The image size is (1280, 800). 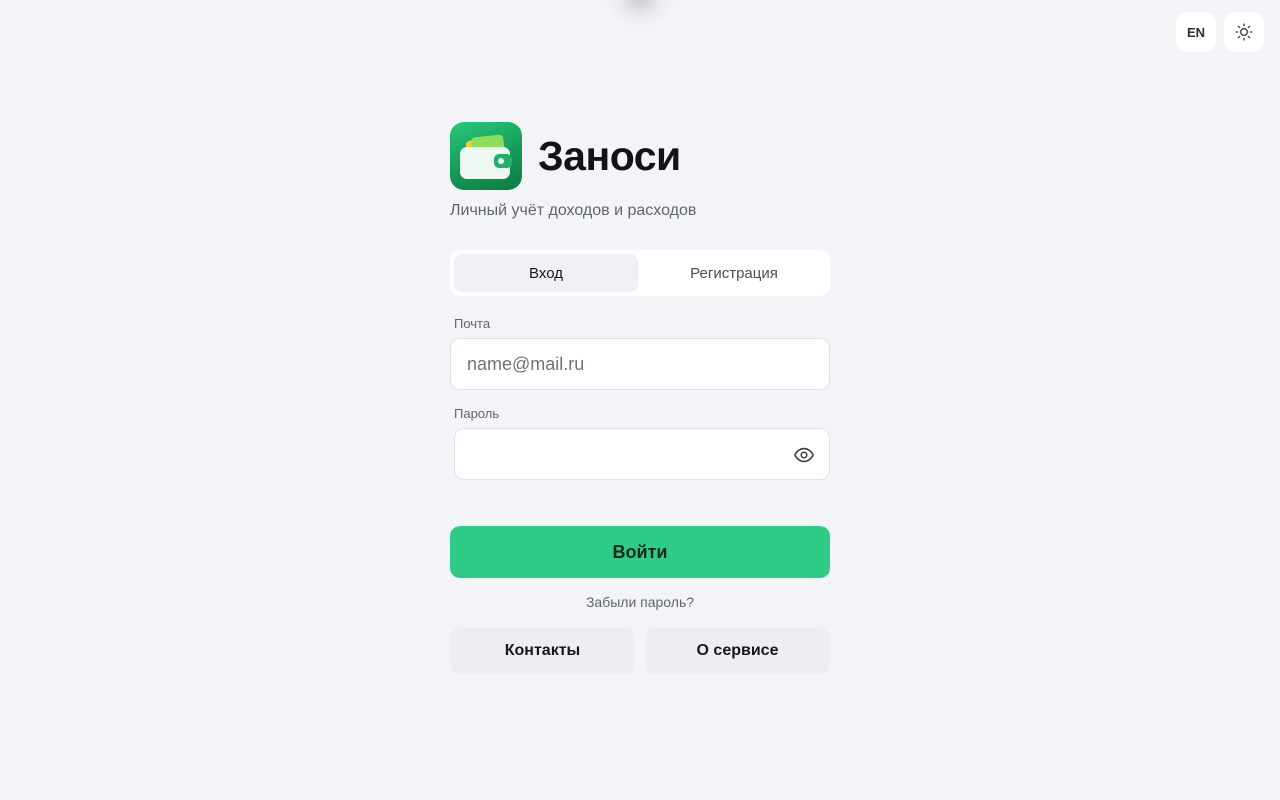 What do you see at coordinates (472, 323) in the screenshot?
I see `email-label: Почта` at bounding box center [472, 323].